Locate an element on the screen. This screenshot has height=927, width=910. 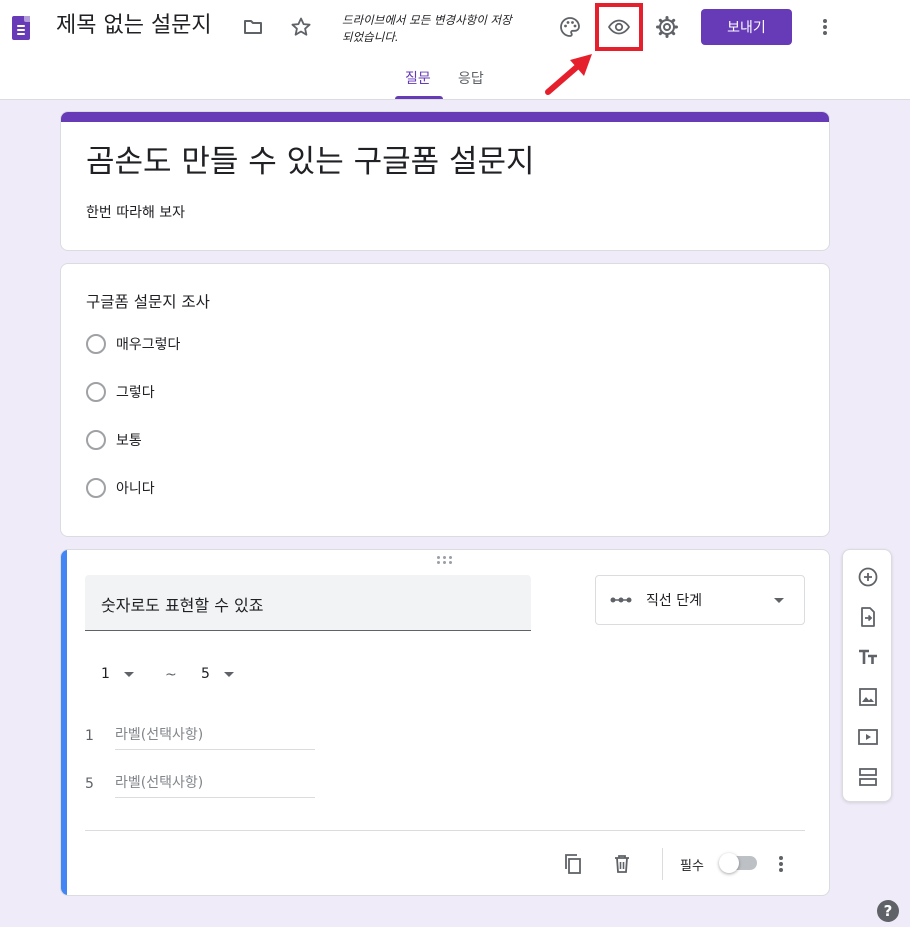
annotation-arrow is located at coordinates (568, 74).